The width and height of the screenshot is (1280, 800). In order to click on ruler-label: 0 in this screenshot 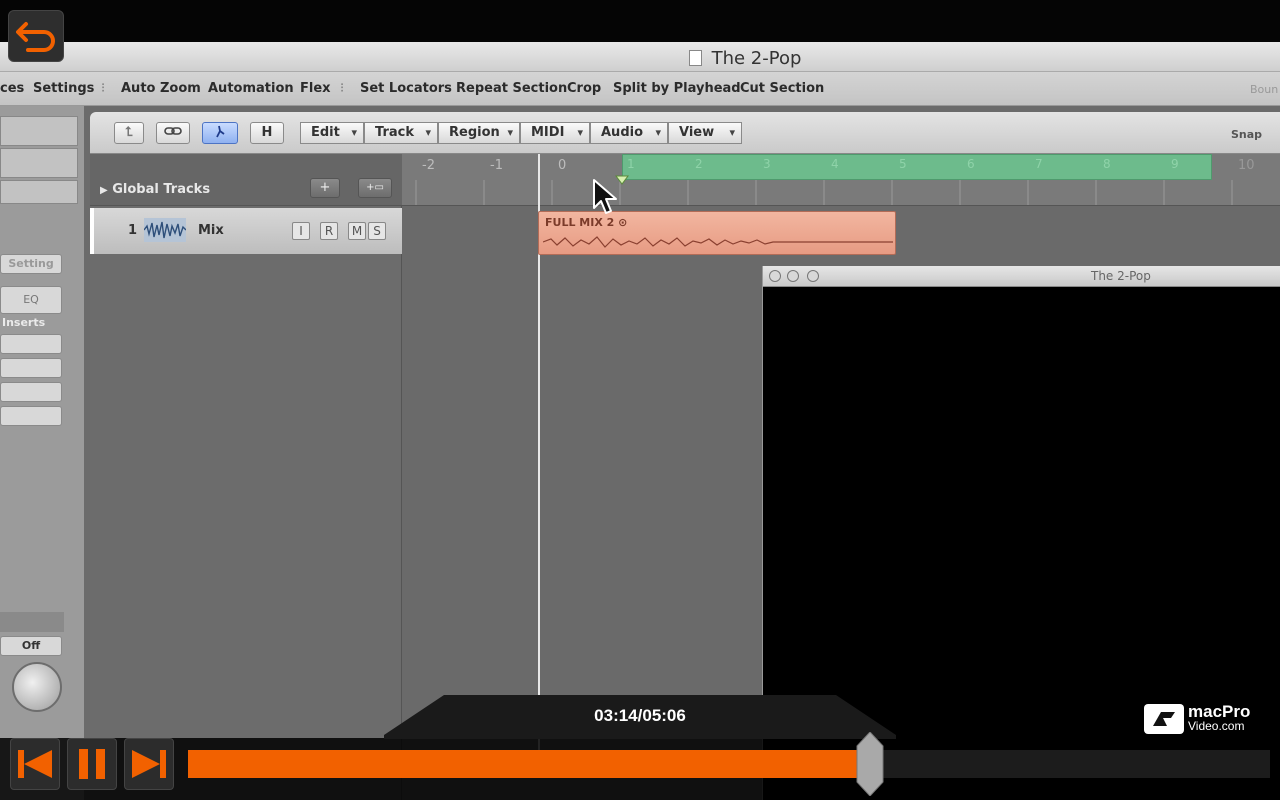, I will do `click(562, 165)`.